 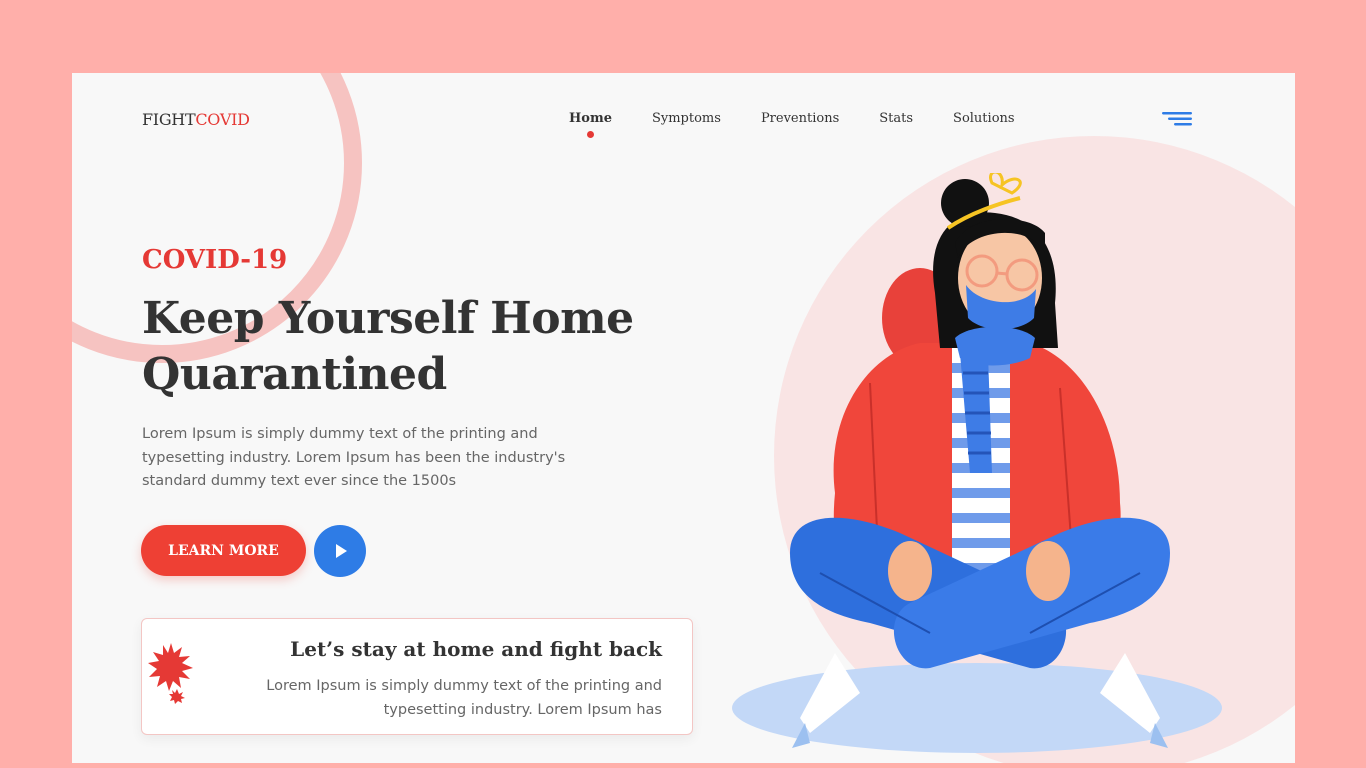 I want to click on brand-logo: FIGHTCOVID, so click(x=196, y=119).